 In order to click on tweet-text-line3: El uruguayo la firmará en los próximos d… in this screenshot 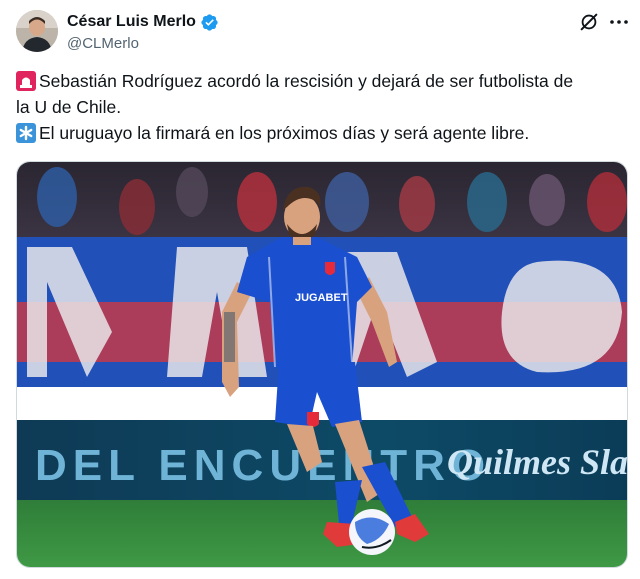, I will do `click(284, 133)`.